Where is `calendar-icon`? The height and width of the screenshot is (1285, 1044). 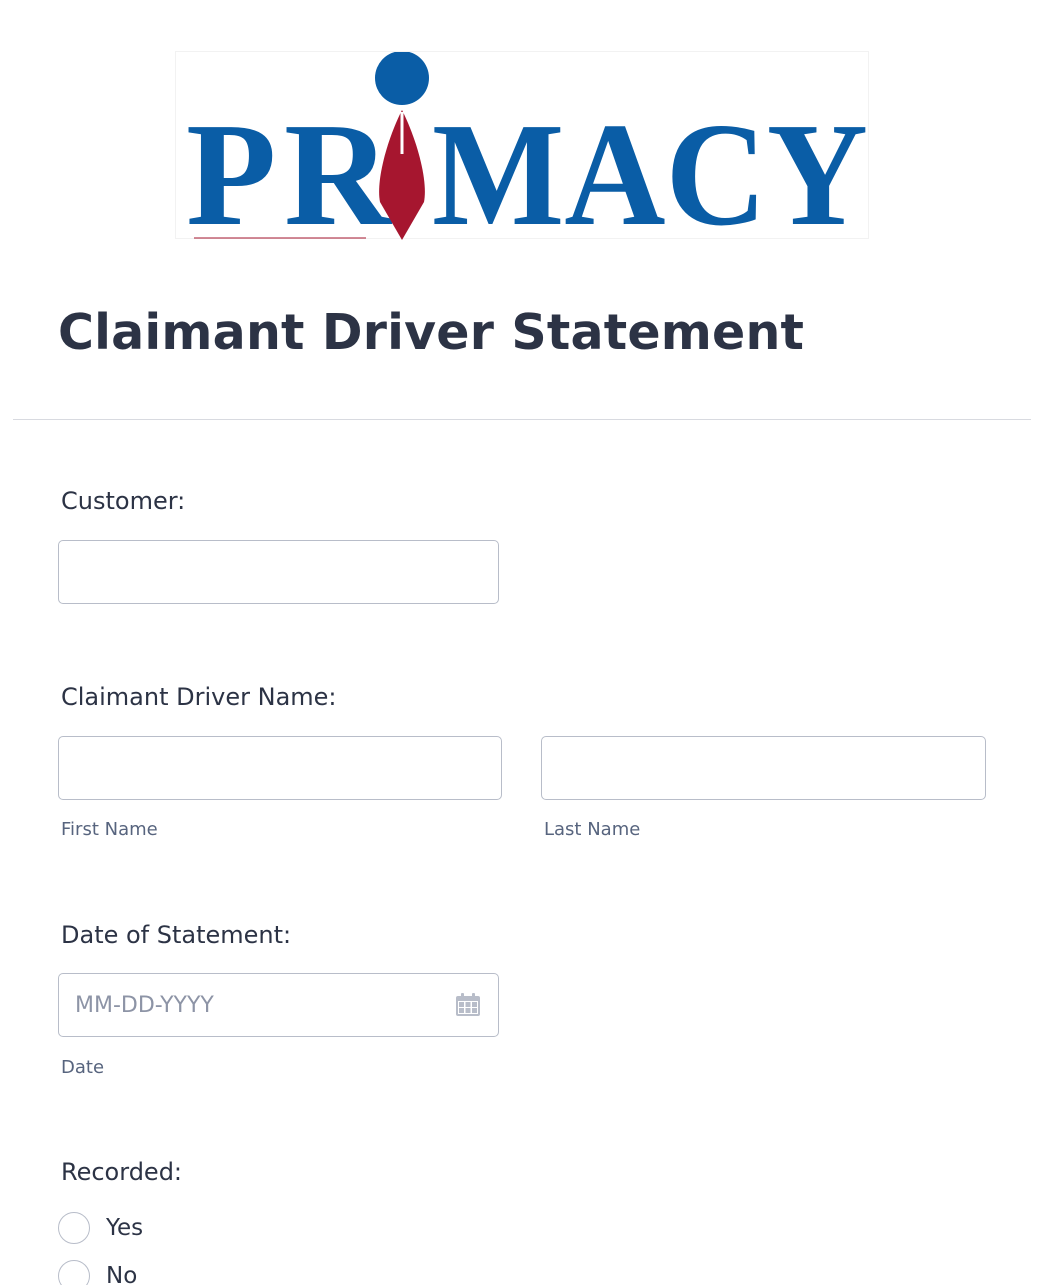 calendar-icon is located at coordinates (468, 1005).